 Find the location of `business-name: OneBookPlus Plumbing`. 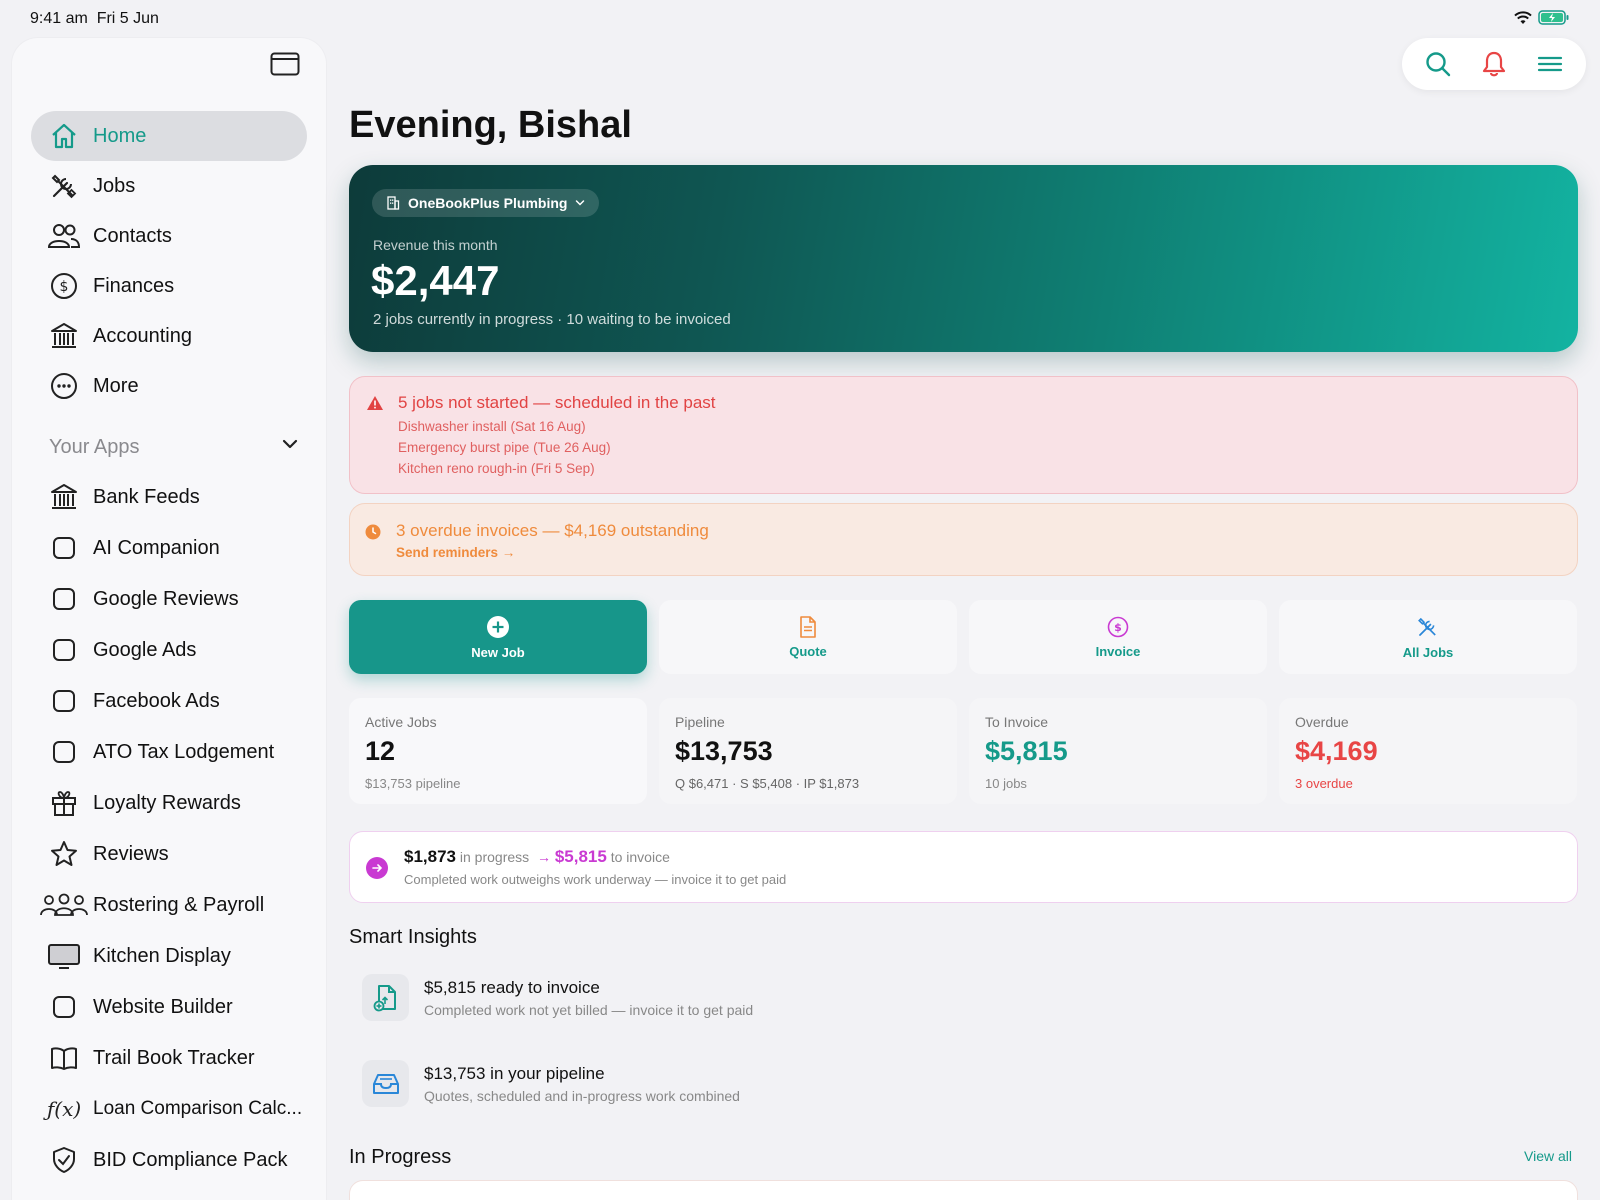

business-name: OneBookPlus Plumbing is located at coordinates (488, 203).